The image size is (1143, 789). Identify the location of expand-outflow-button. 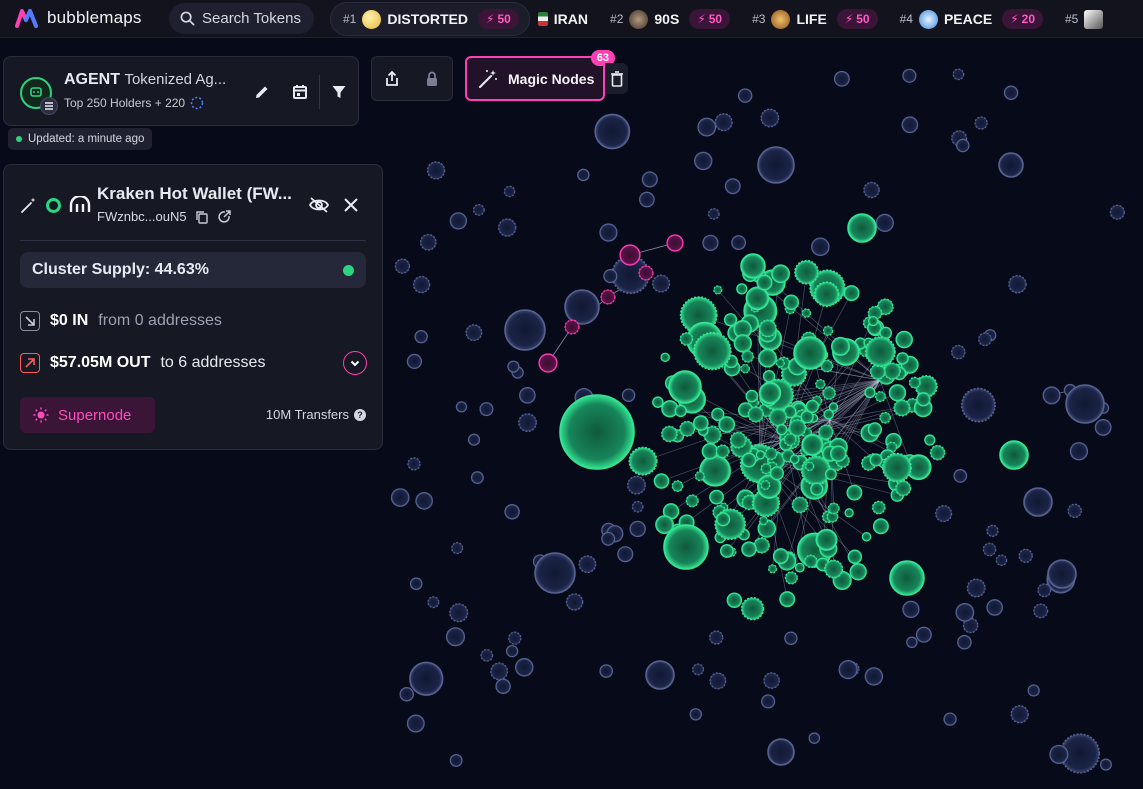
(355, 363).